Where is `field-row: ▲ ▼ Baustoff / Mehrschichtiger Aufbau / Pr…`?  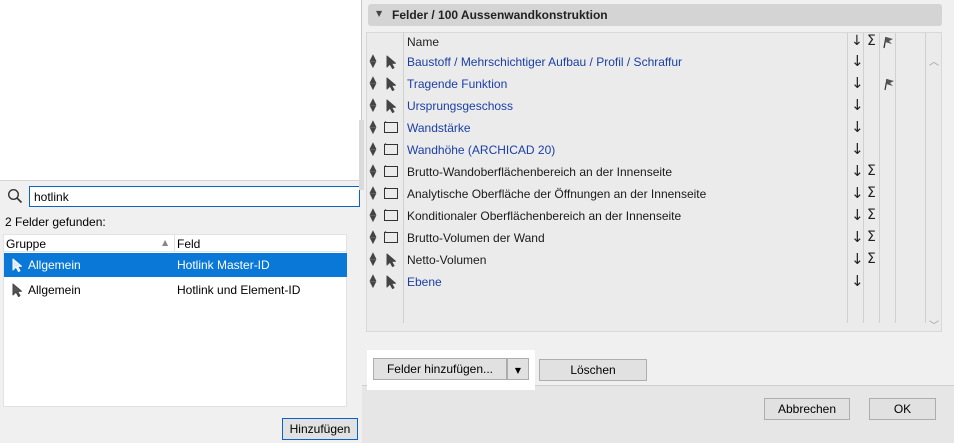
field-row: ▲ ▼ Baustoff / Mehrschichtiger Aufbau / Pr… is located at coordinates (647, 62).